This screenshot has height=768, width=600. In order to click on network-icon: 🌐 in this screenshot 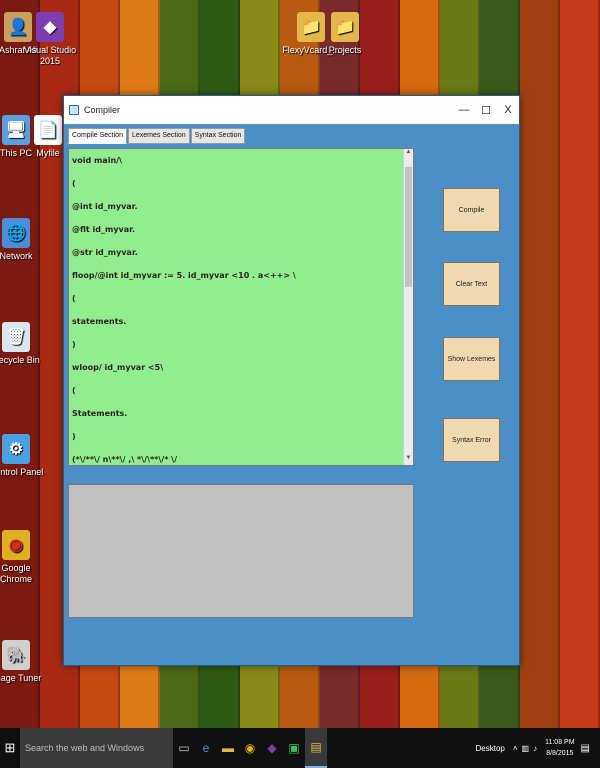, I will do `click(16, 233)`.